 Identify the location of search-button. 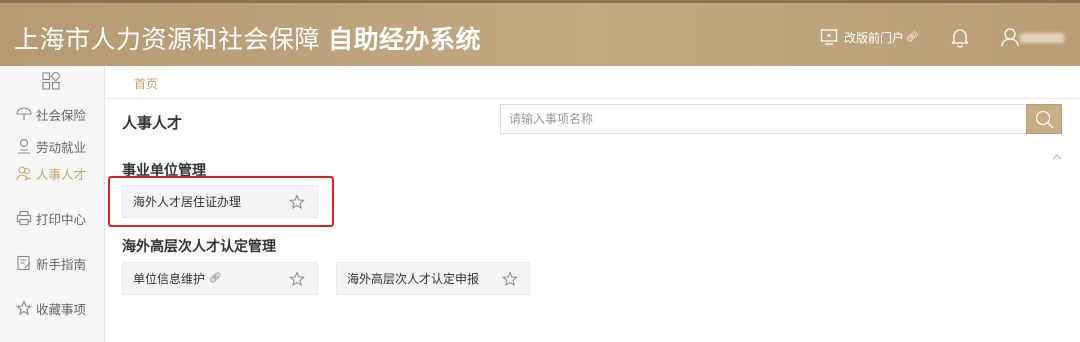
(1044, 119).